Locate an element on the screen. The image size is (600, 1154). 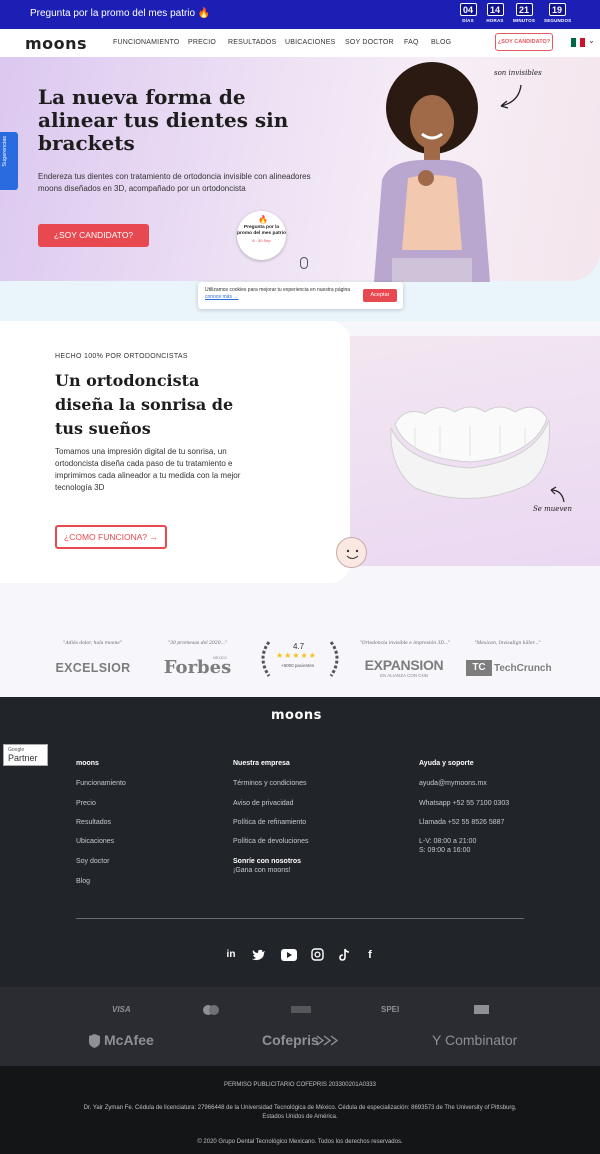
cookie-accept-button: Aceptar is located at coordinates (380, 295).